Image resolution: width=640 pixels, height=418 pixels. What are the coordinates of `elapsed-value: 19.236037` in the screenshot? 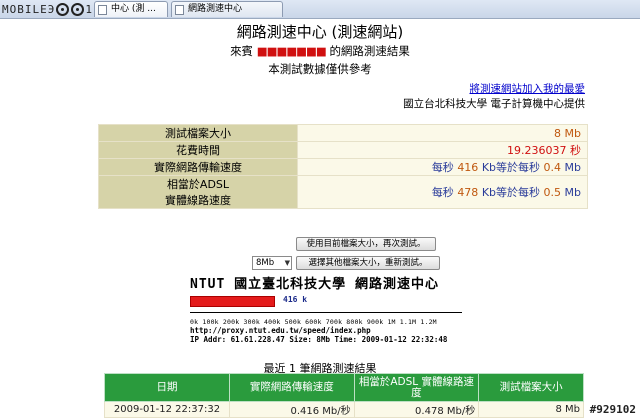 It's located at (537, 150).